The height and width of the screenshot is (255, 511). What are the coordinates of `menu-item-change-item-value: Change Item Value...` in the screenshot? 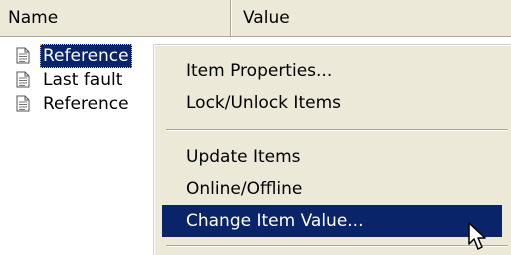 It's located at (332, 221).